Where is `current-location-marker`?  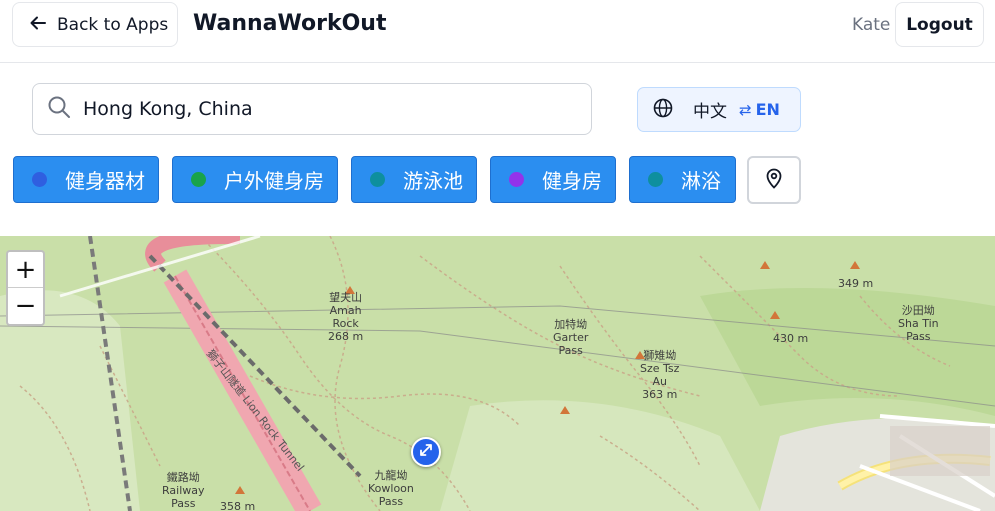
current-location-marker is located at coordinates (426, 452).